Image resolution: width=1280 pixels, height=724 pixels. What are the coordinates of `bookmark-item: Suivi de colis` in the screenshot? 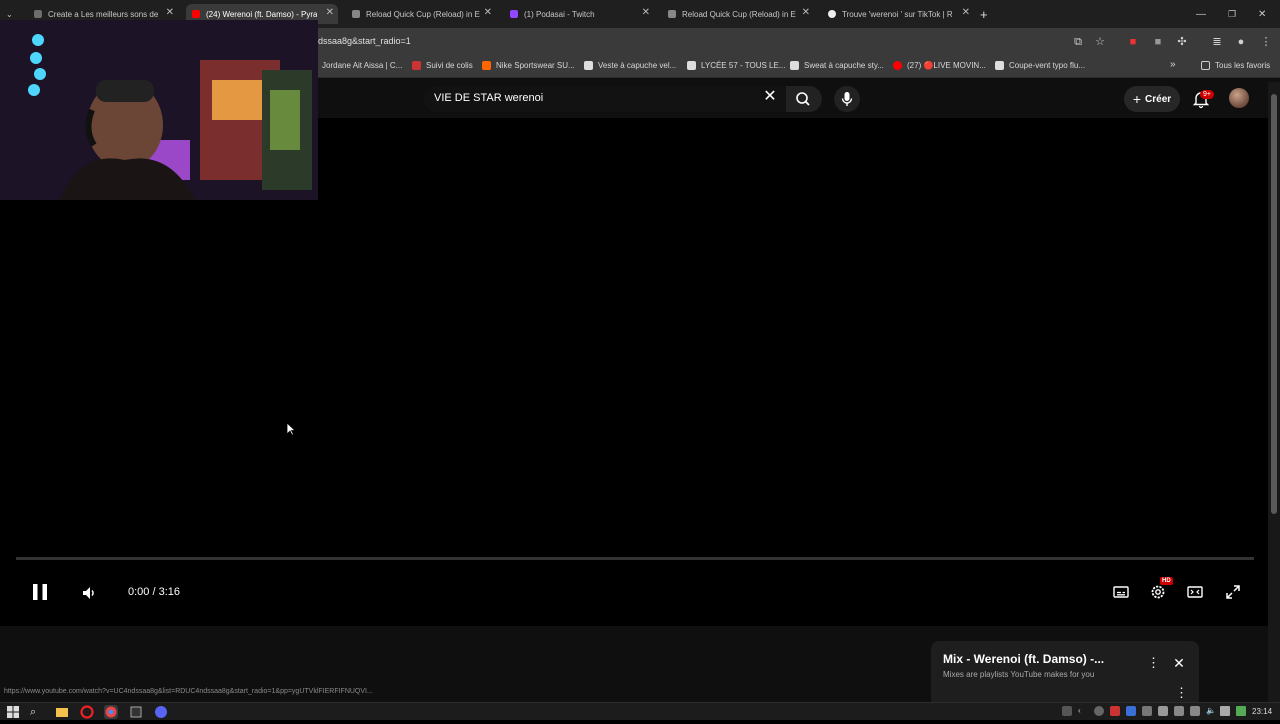 It's located at (442, 65).